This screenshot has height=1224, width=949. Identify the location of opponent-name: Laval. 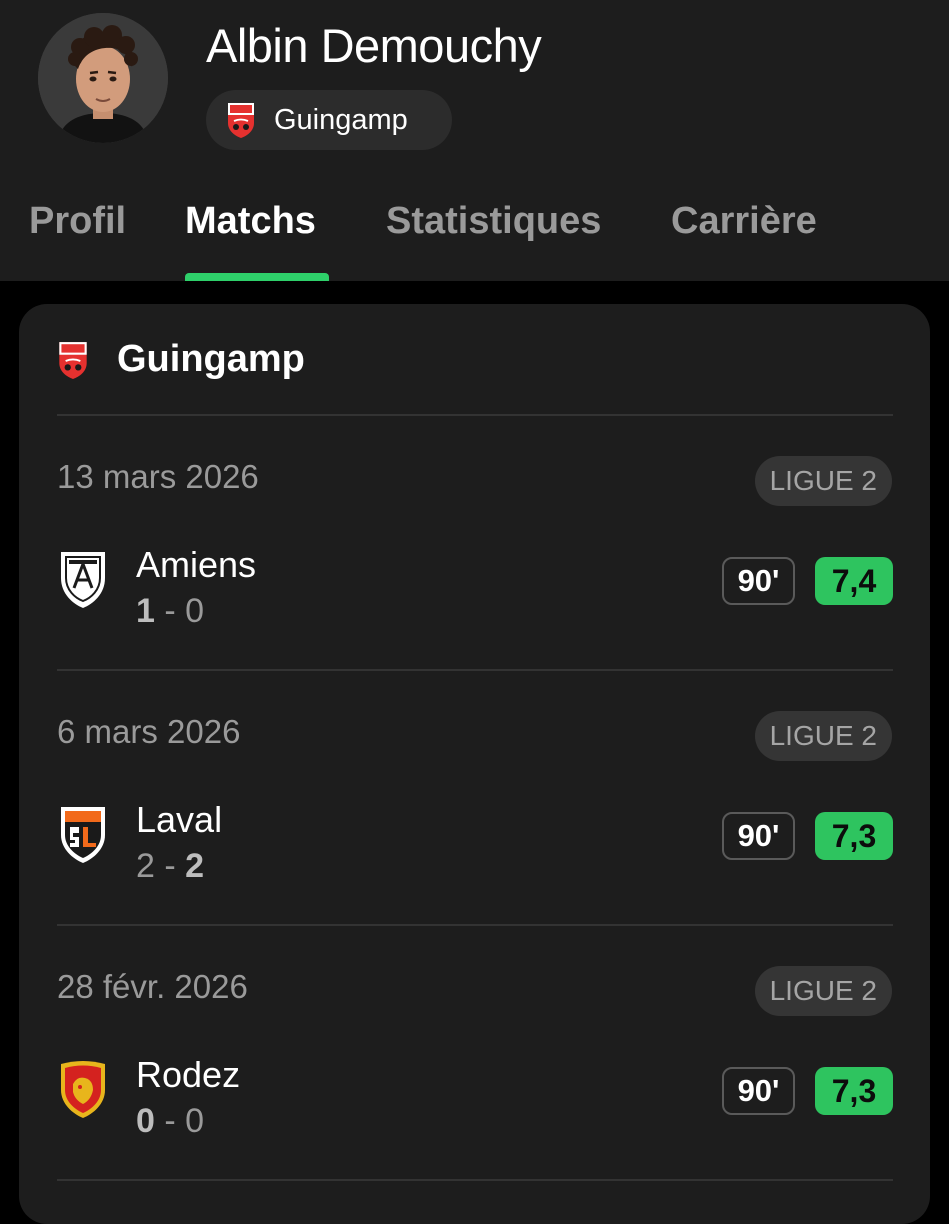
(179, 819).